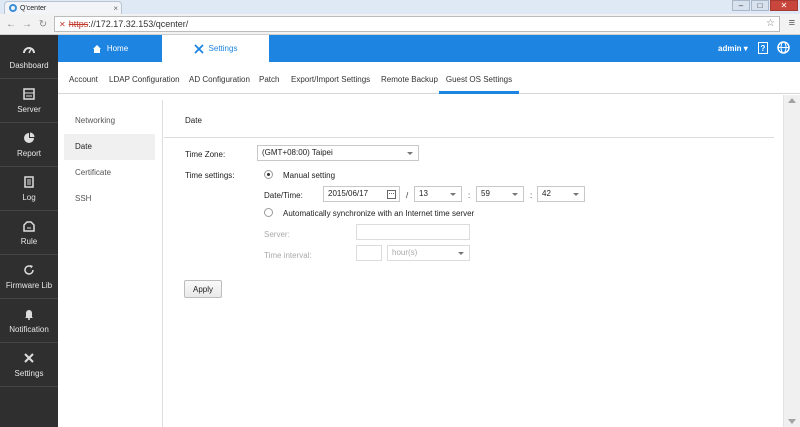 This screenshot has width=800, height=427. Describe the element at coordinates (198, 48) in the screenshot. I see `settings-tools-icon` at that location.